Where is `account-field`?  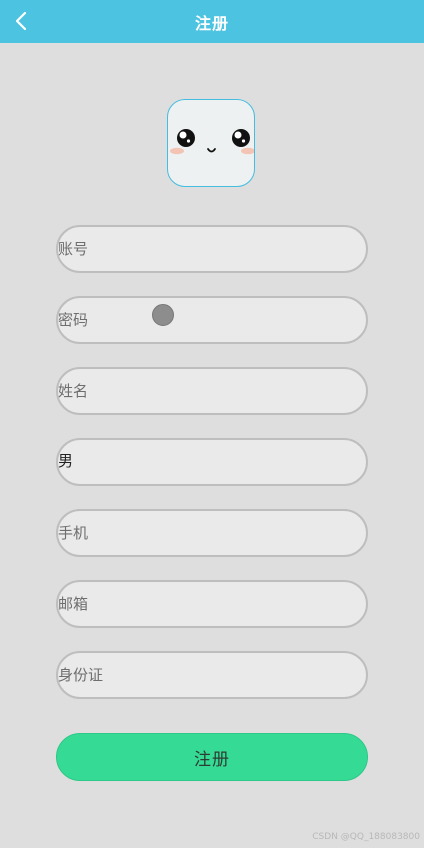 account-field is located at coordinates (212, 249).